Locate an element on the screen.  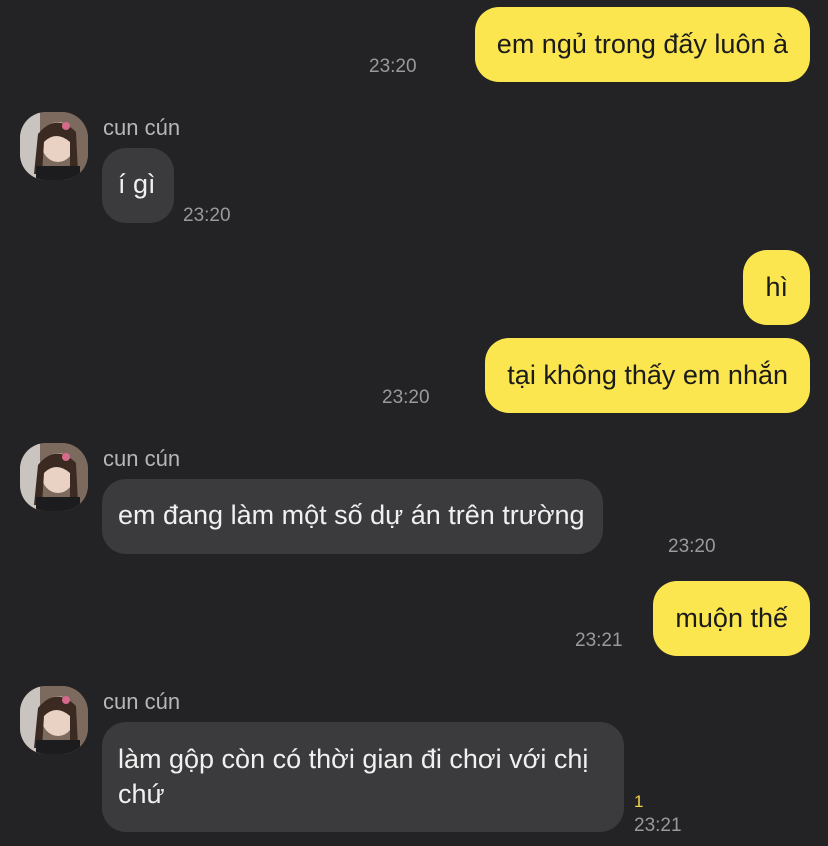
incoming-message-bubble: em đang làm một số dự án trên trường is located at coordinates (352, 516).